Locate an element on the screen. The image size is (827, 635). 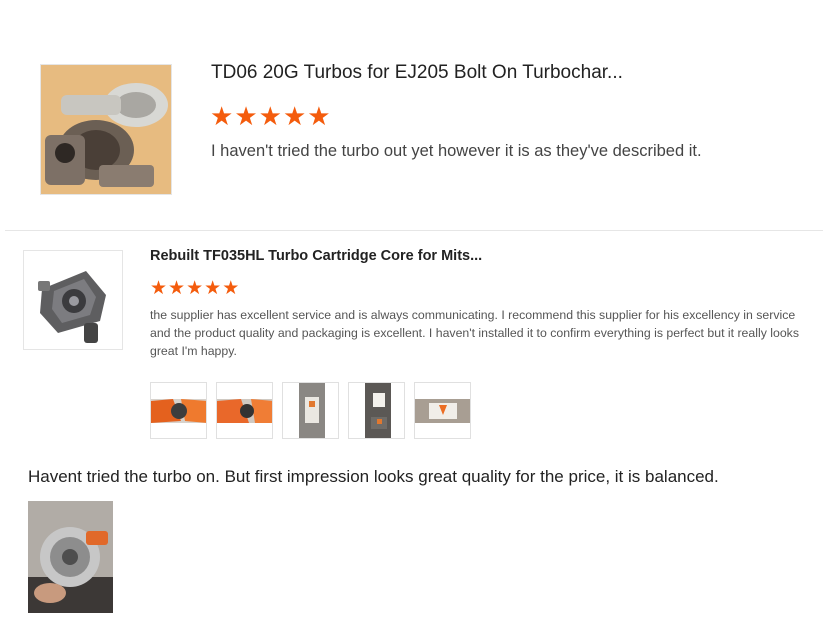
review-photos is located at coordinates (310, 410).